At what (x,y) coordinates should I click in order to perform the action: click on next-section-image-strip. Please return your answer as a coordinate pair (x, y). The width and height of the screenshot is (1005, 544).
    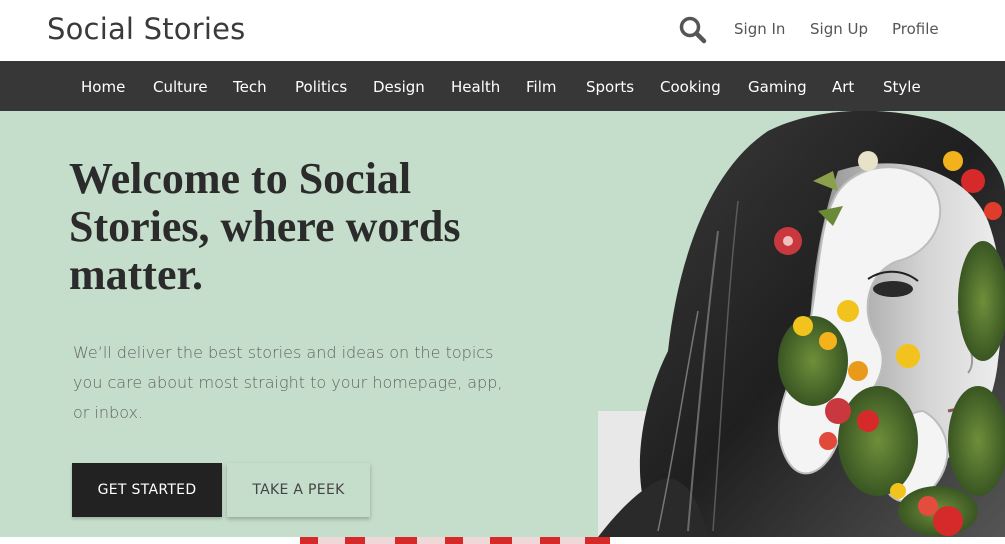
    Looking at the image, I should click on (455, 540).